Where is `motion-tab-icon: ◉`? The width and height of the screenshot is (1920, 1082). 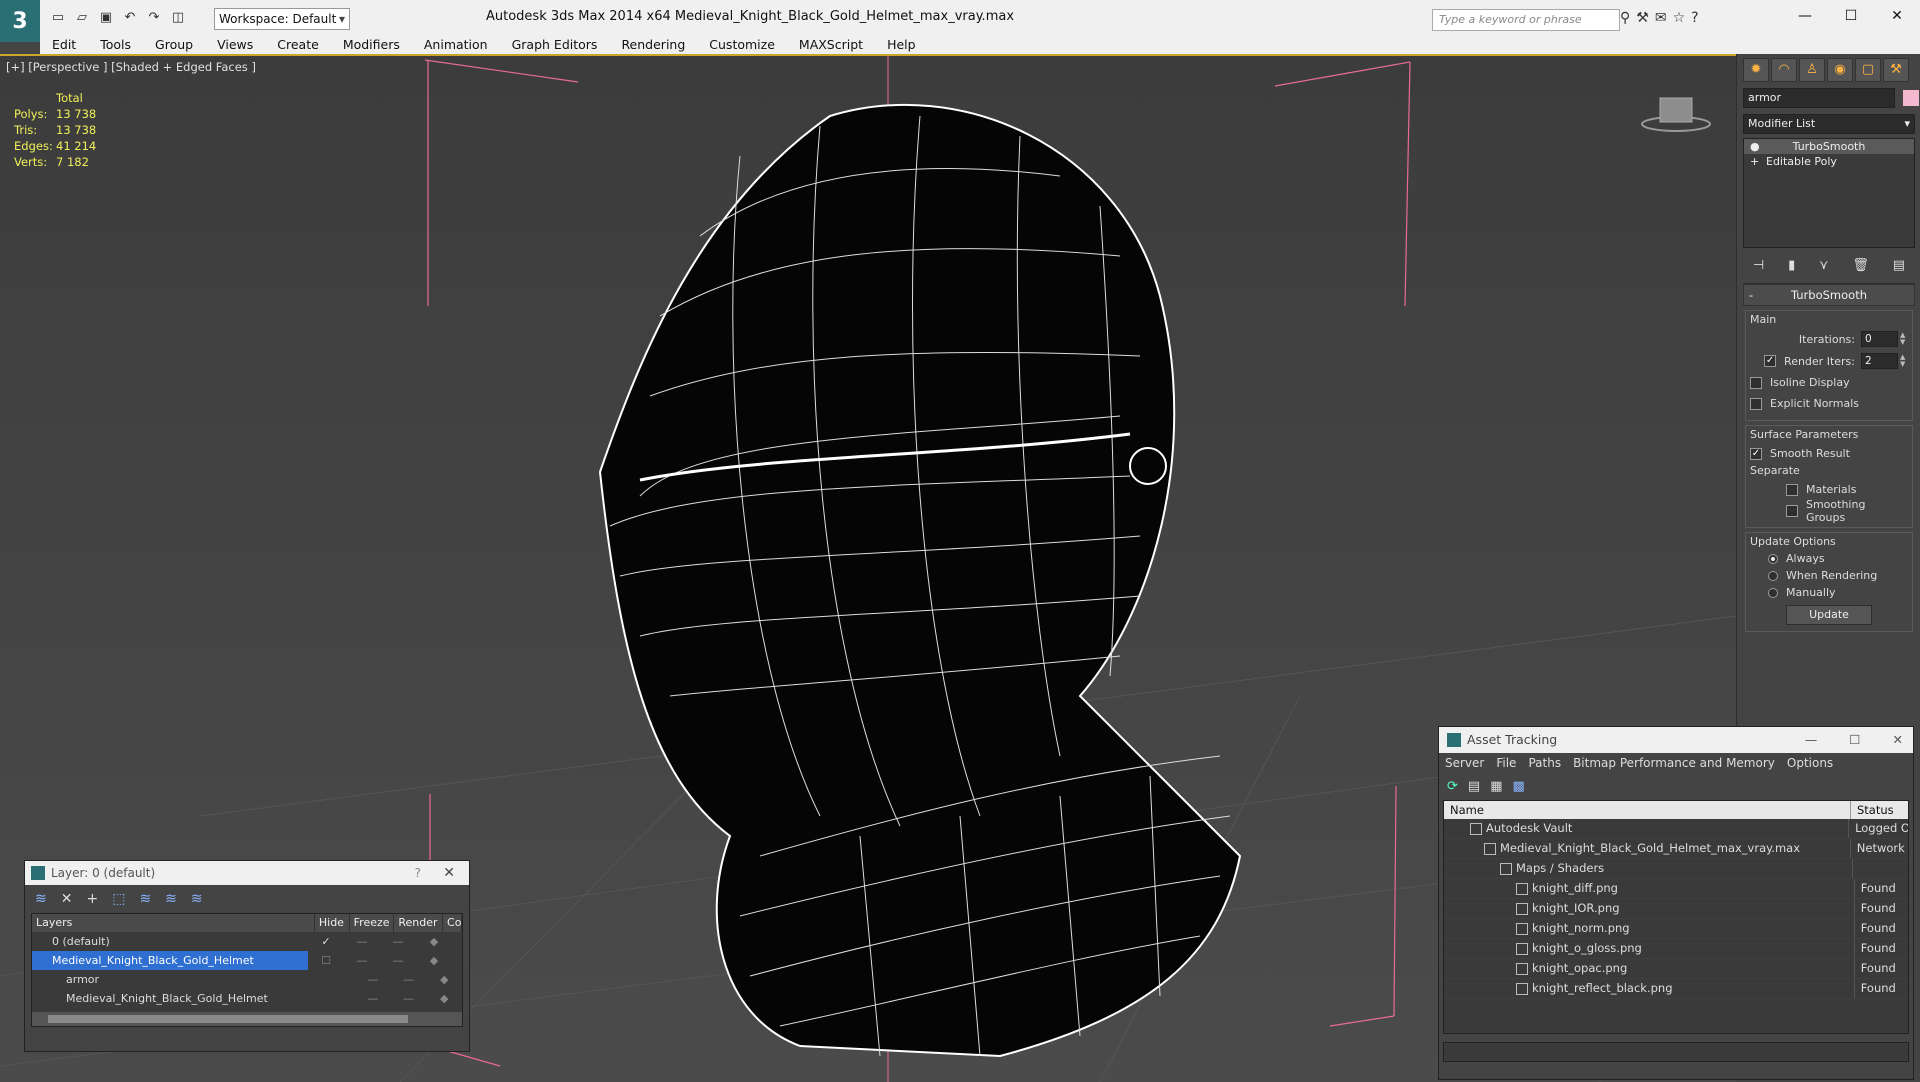 motion-tab-icon: ◉ is located at coordinates (1840, 70).